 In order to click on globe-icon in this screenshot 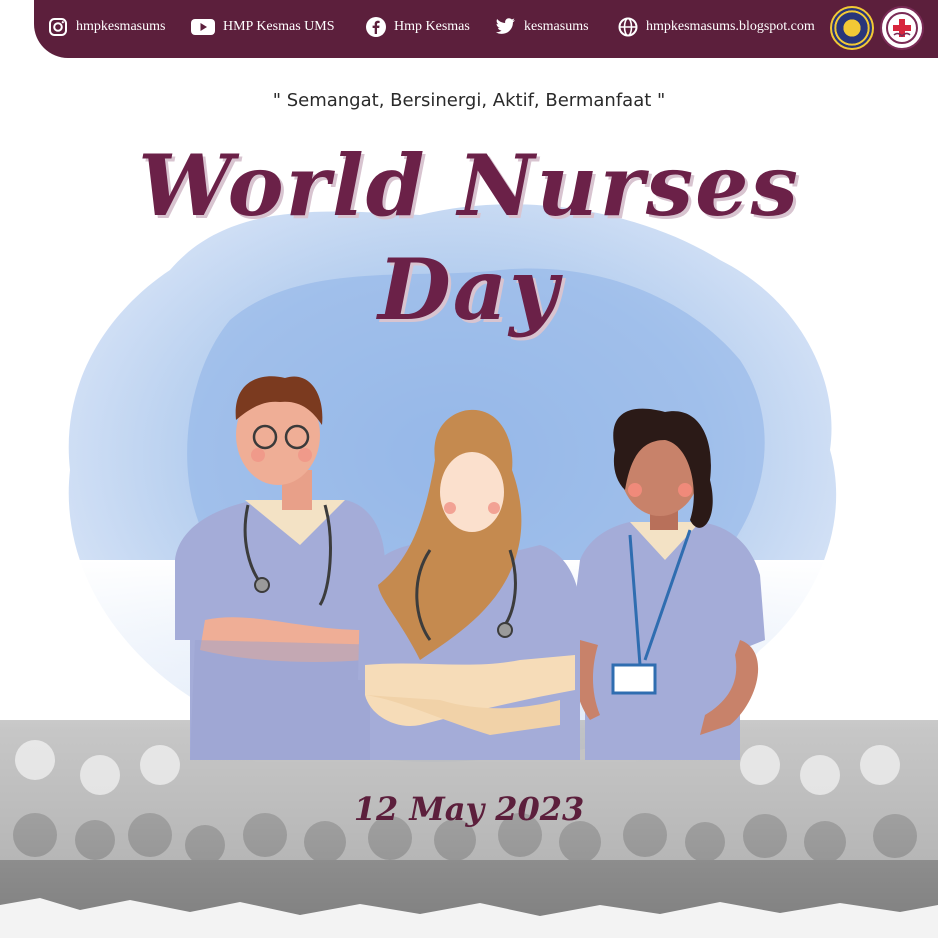, I will do `click(628, 27)`.